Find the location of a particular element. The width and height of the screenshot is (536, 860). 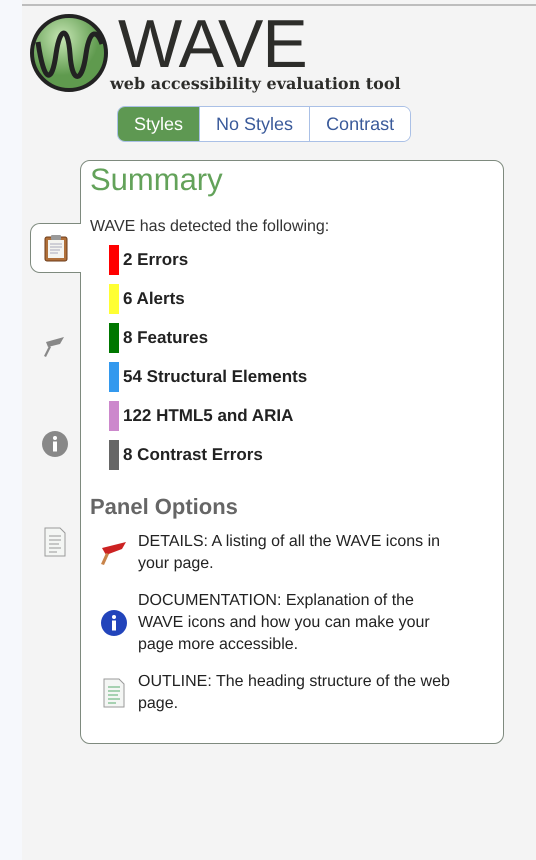

category-count: 2 Errors is located at coordinates (155, 260).